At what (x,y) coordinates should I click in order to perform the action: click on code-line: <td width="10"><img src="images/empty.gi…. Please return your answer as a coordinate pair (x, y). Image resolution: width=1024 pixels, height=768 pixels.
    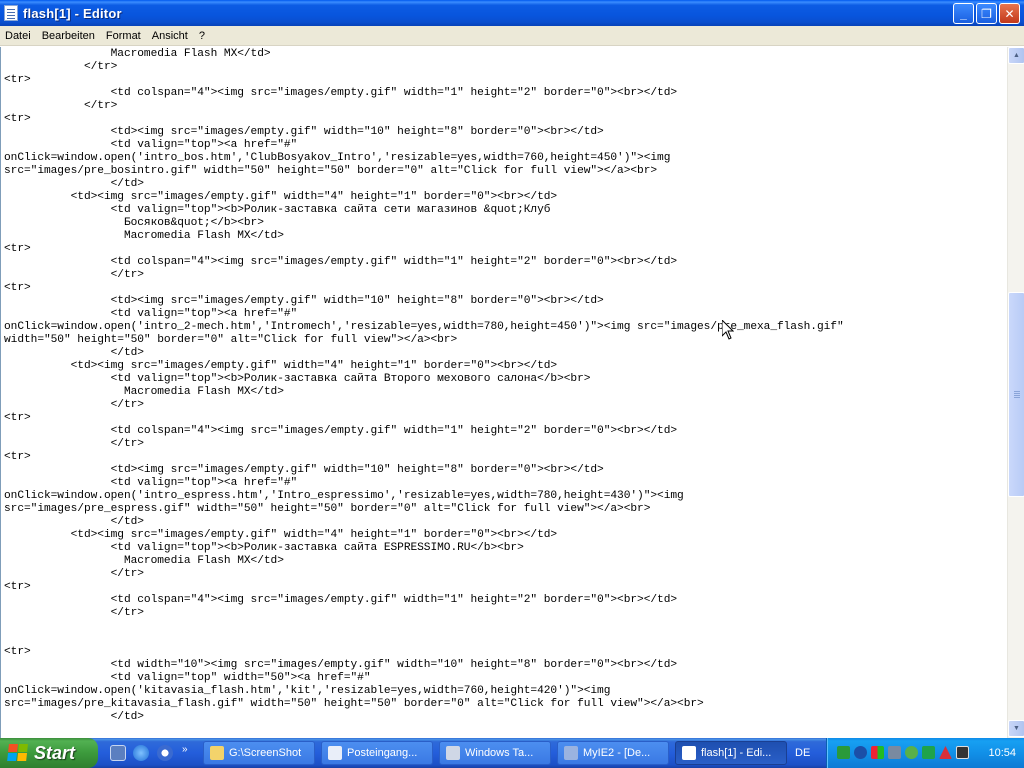
    Looking at the image, I should click on (341, 665).